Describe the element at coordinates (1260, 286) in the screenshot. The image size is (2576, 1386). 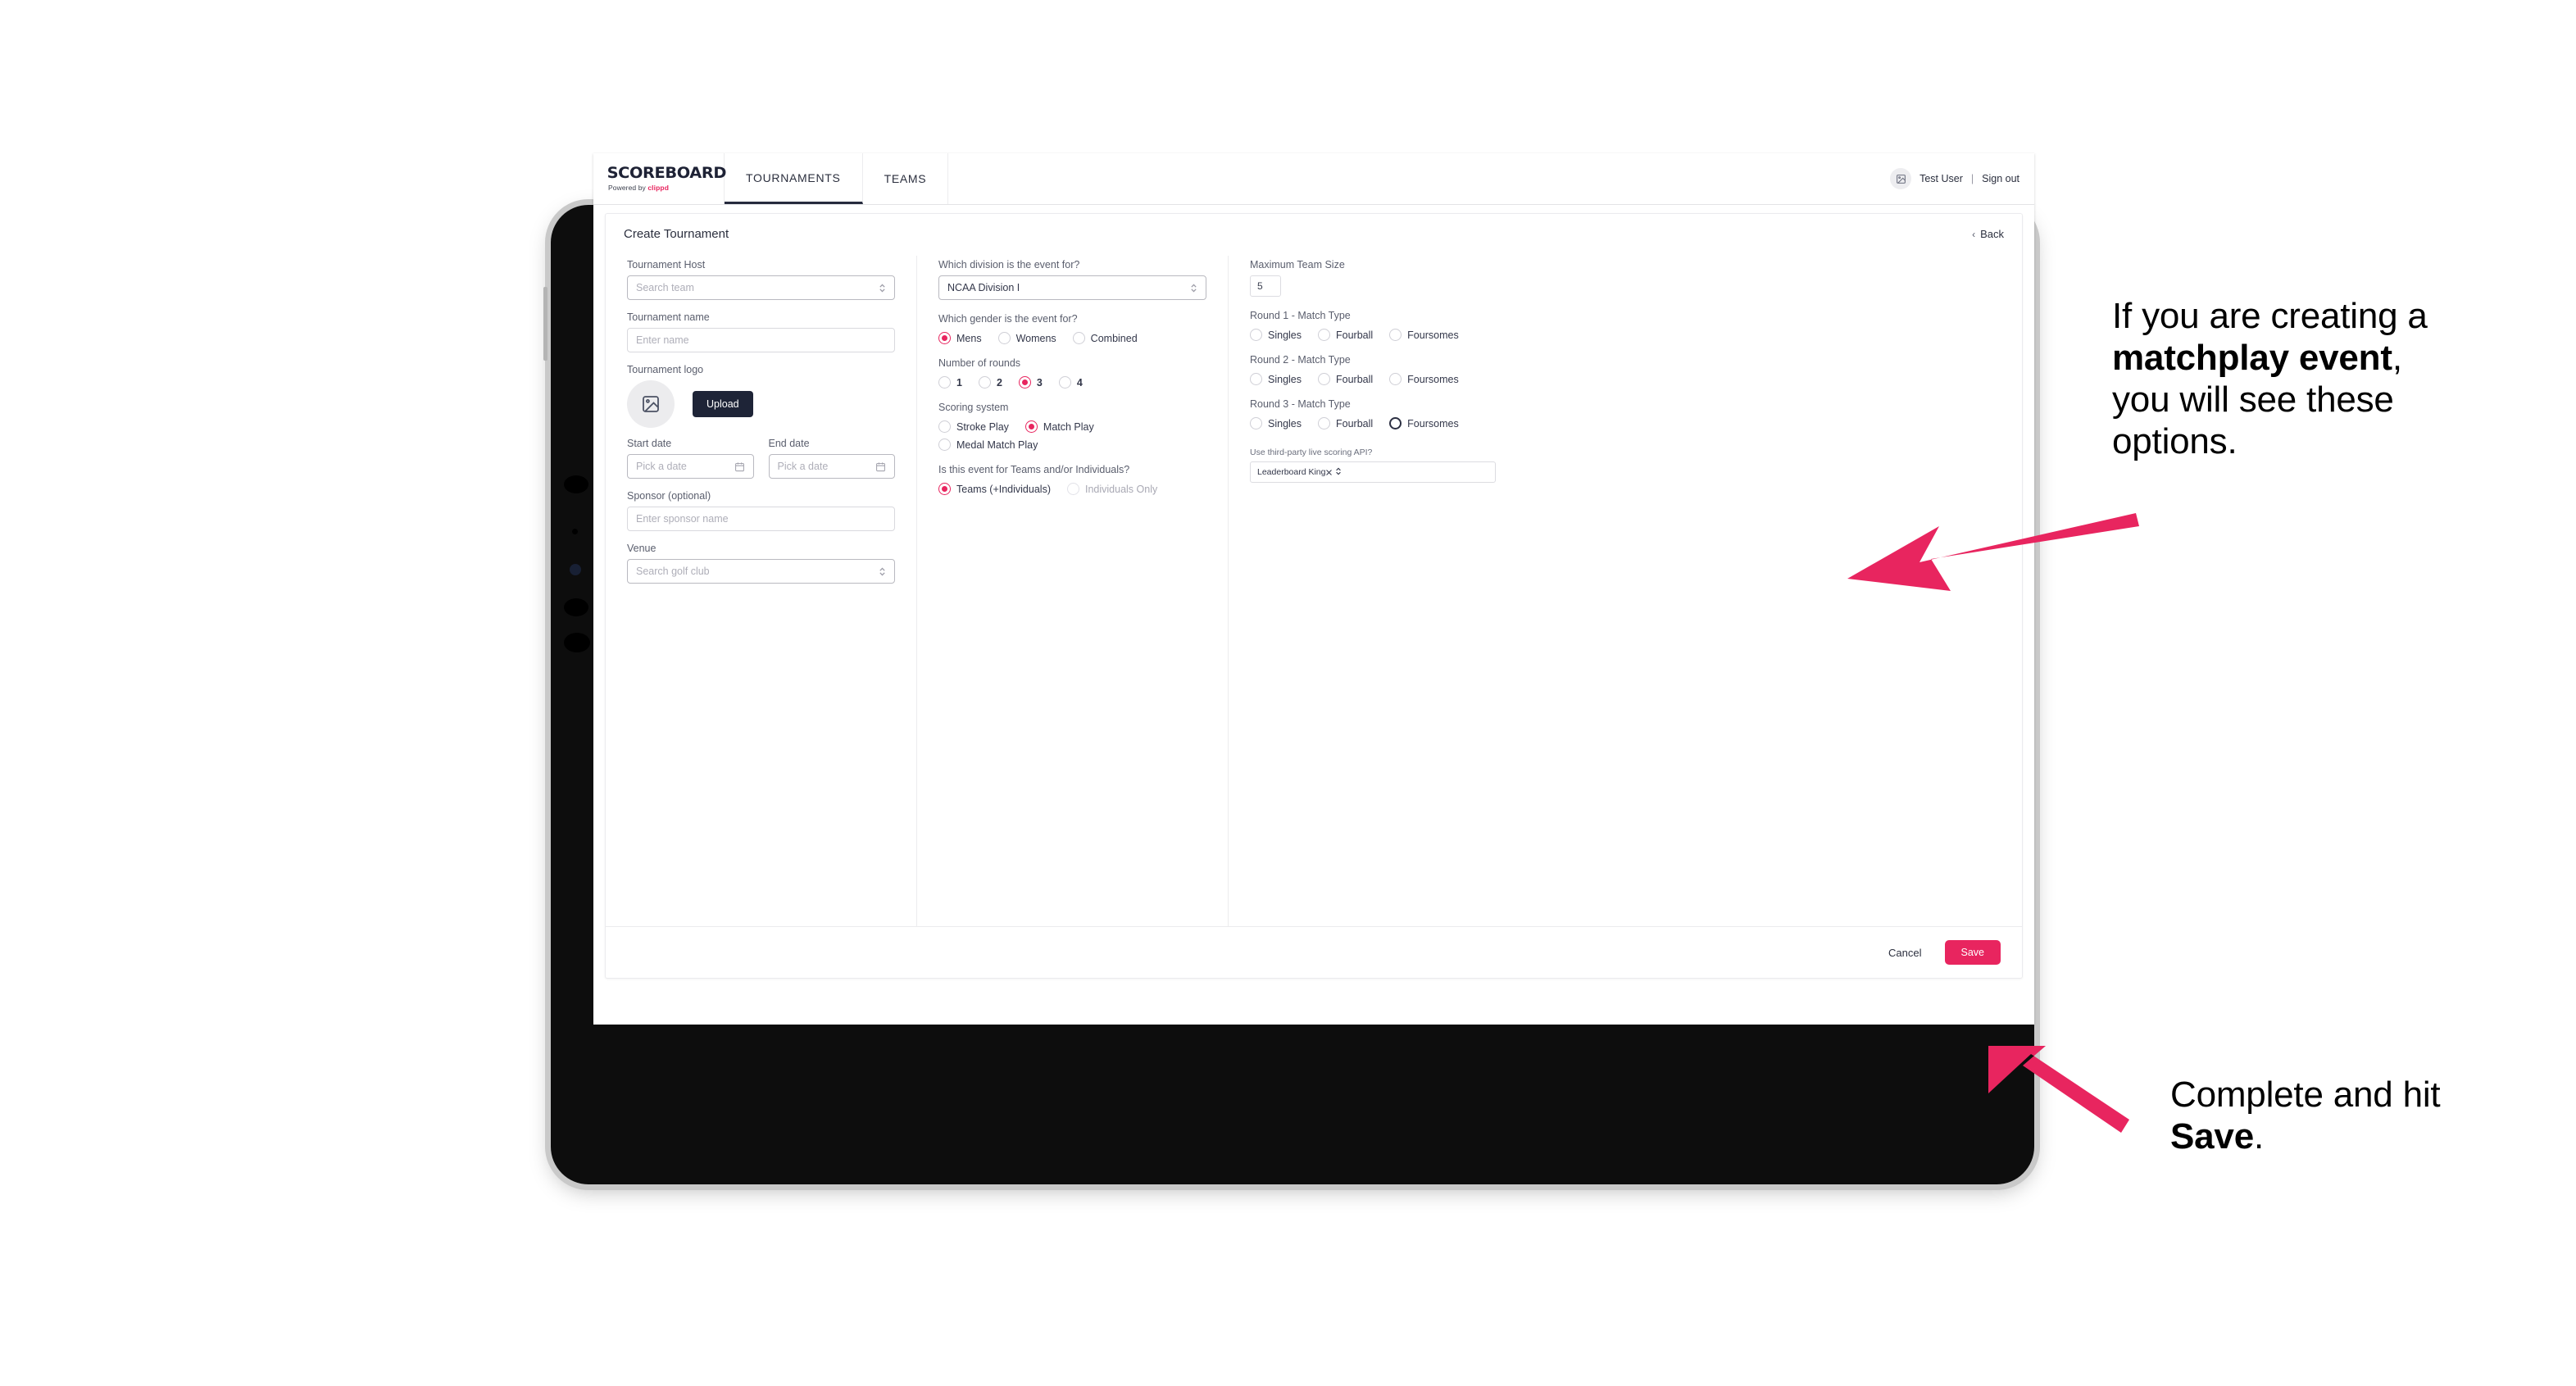
I see `team-size-value: 5` at that location.